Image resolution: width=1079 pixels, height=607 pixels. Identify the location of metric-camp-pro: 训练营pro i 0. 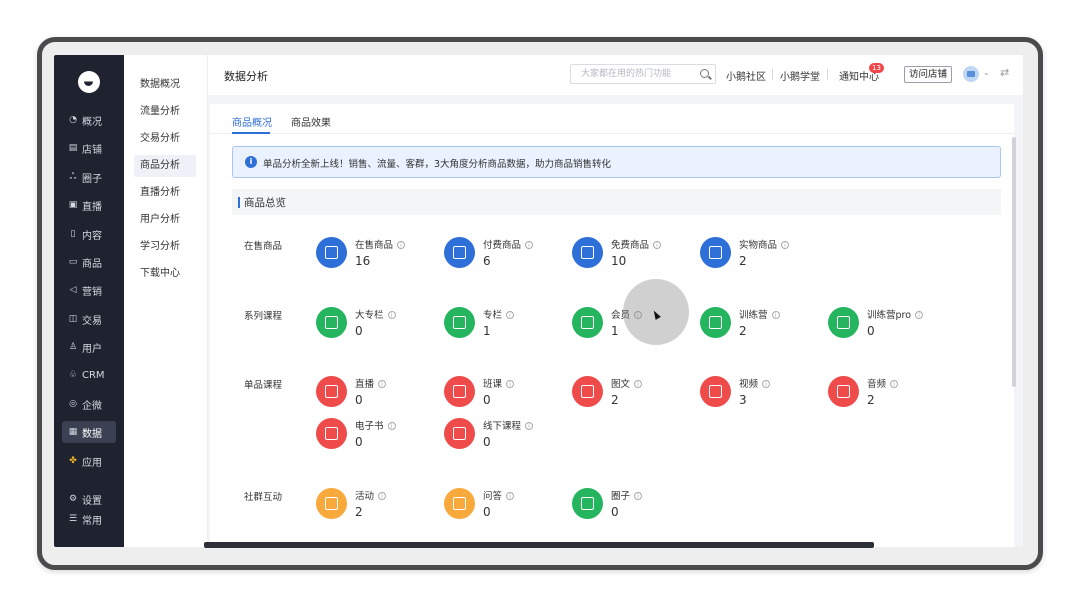
(888, 325).